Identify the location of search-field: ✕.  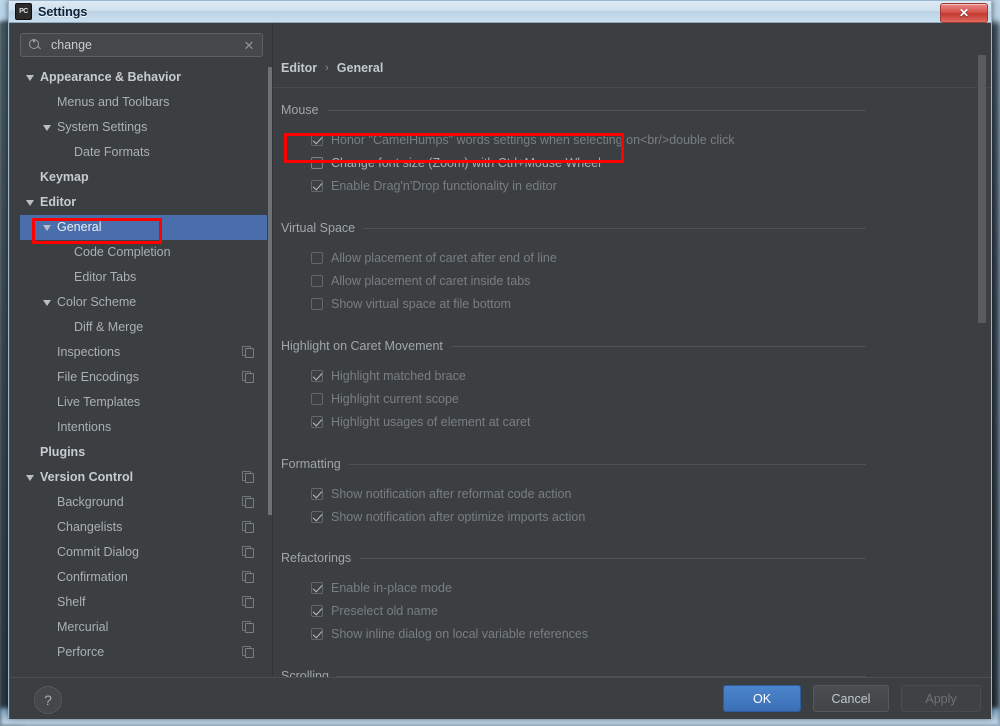
(141, 45).